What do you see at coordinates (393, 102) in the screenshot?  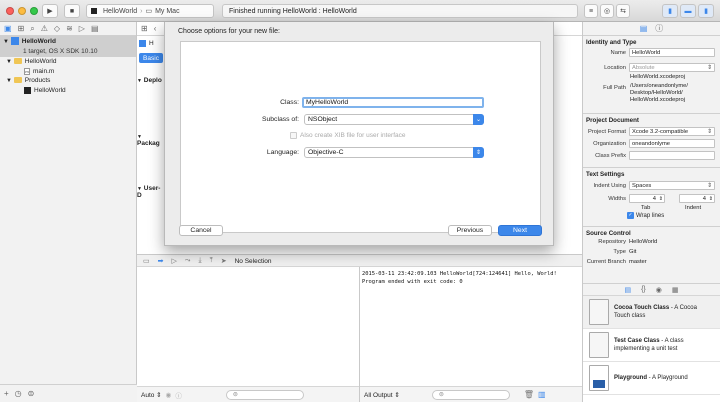 I see `class-name-input: MyHelloWorld` at bounding box center [393, 102].